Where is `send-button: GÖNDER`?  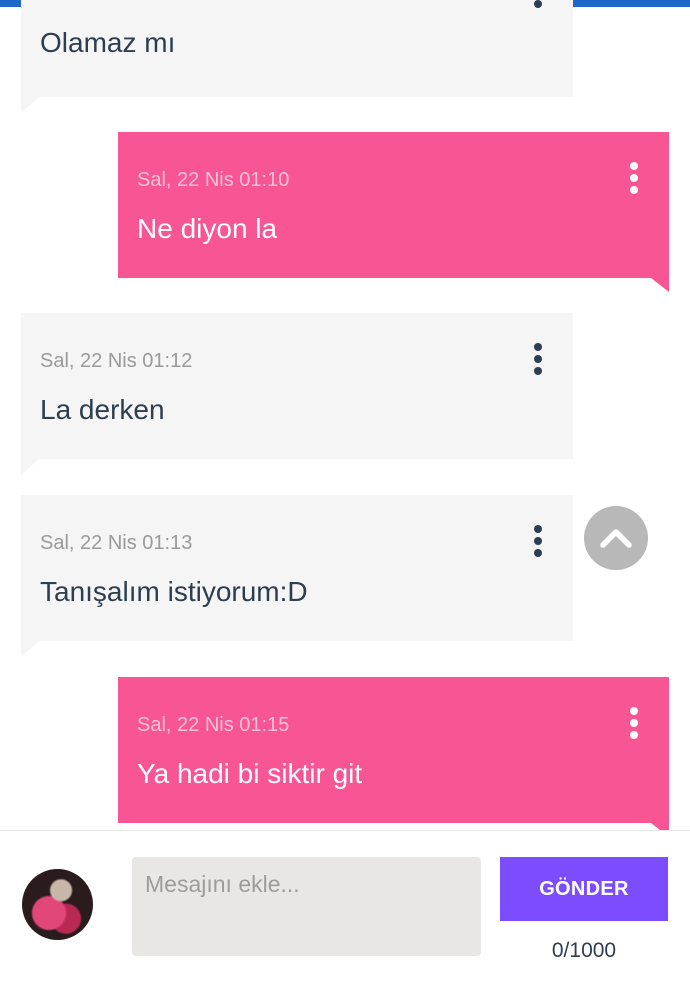
send-button: GÖNDER is located at coordinates (584, 889).